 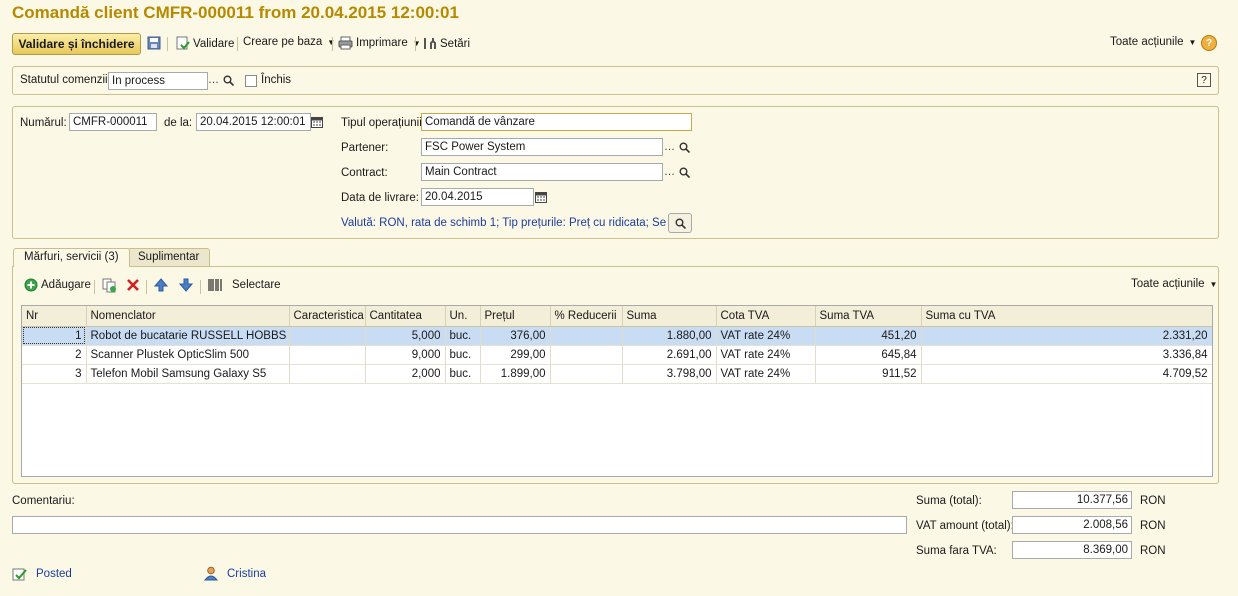 I want to click on cell-item: Telefon Mobil Samsung Galaxy S5, so click(x=188, y=374).